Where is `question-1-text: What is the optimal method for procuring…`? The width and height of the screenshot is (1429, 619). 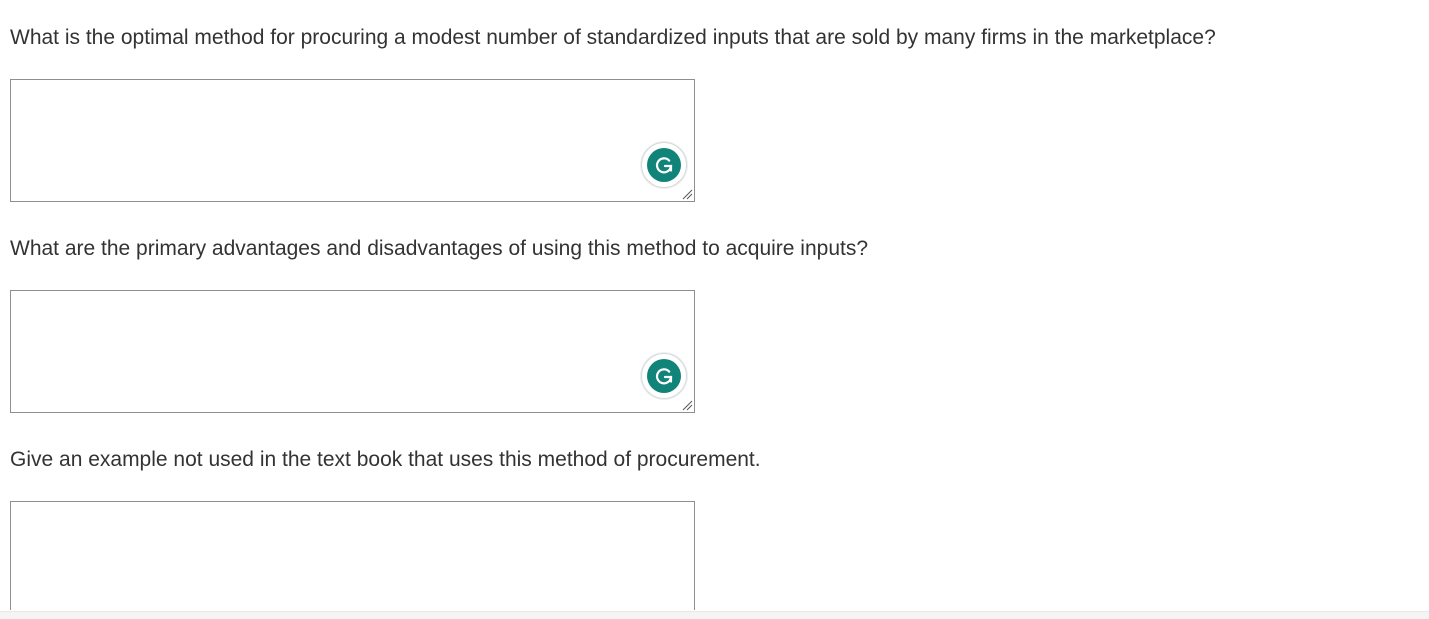 question-1-text: What is the optimal method for procuring… is located at coordinates (613, 37).